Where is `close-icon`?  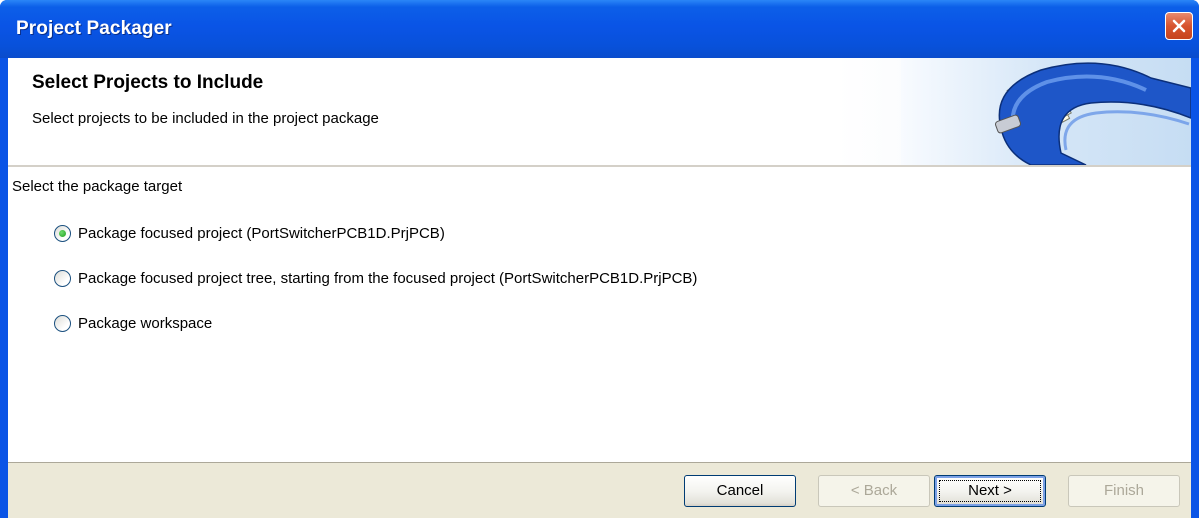
close-icon is located at coordinates (1179, 26).